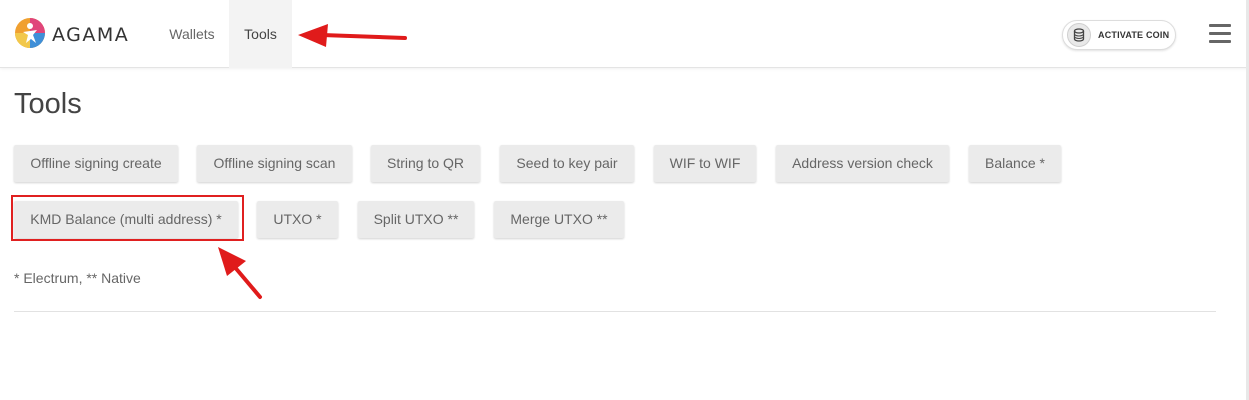 The image size is (1249, 400). Describe the element at coordinates (77, 278) in the screenshot. I see `tools-footnote: * Electrum, ** Native` at that location.